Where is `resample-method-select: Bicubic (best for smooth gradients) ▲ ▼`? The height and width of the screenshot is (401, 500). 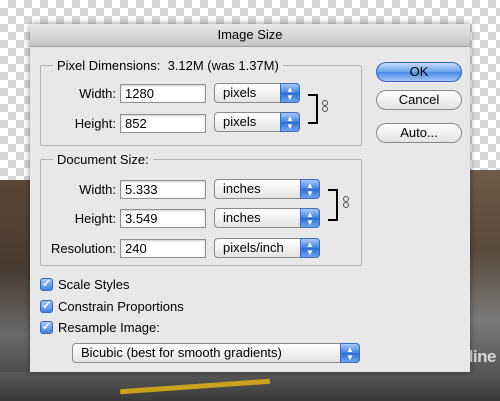 resample-method-select: Bicubic (best for smooth gradients) ▲ ▼ is located at coordinates (216, 353).